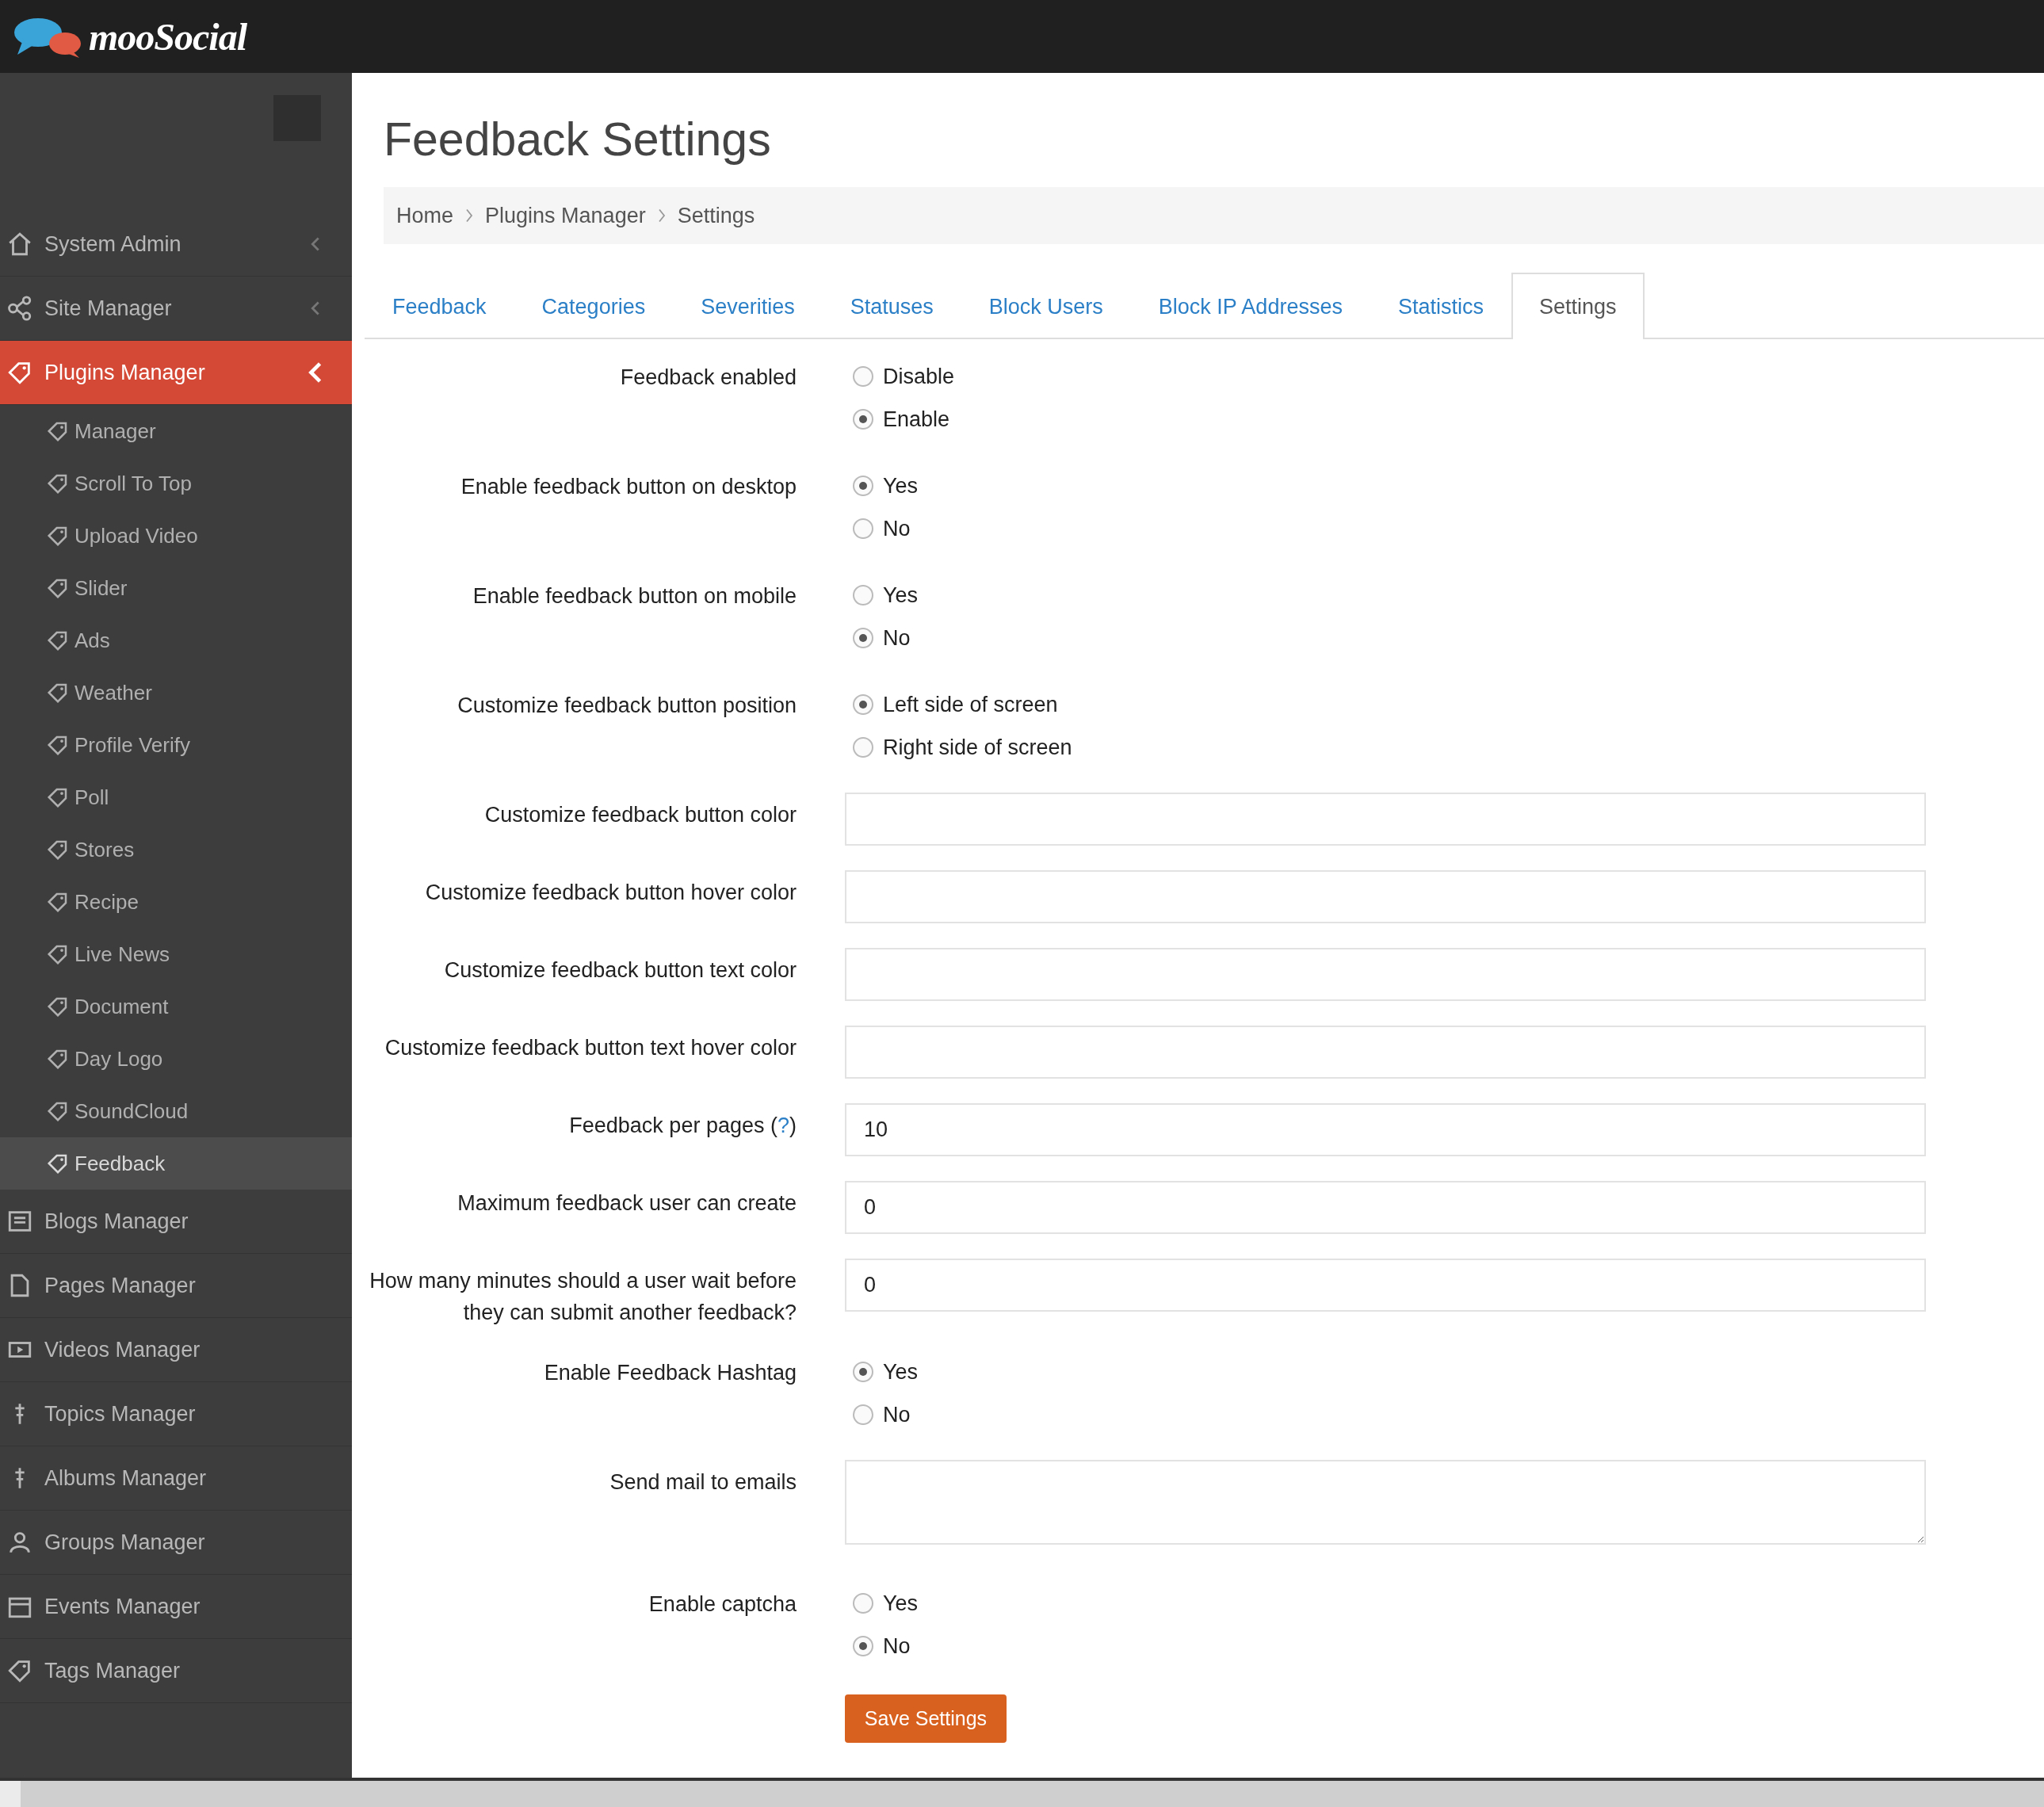 The width and height of the screenshot is (2044, 1807). What do you see at coordinates (620, 970) in the screenshot?
I see `field-label: Customize feedback button text color` at bounding box center [620, 970].